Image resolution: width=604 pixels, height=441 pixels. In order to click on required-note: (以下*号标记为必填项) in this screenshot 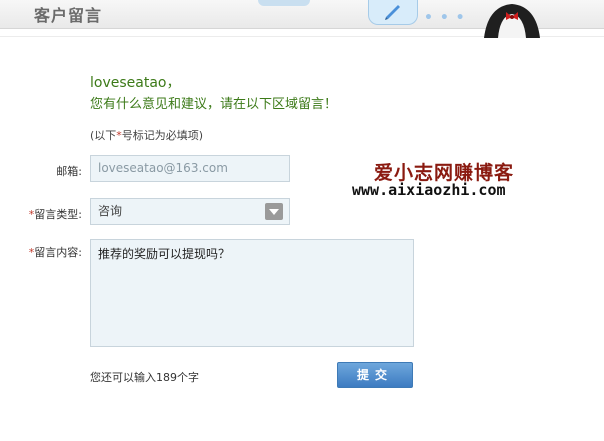, I will do `click(146, 135)`.